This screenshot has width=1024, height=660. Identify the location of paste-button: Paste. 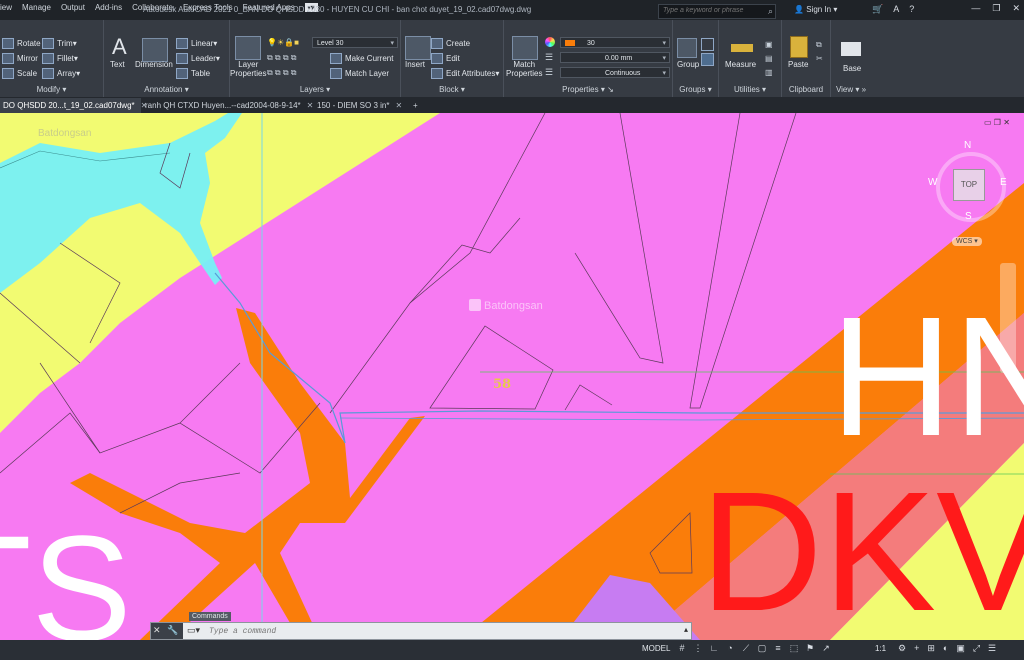
(798, 64).